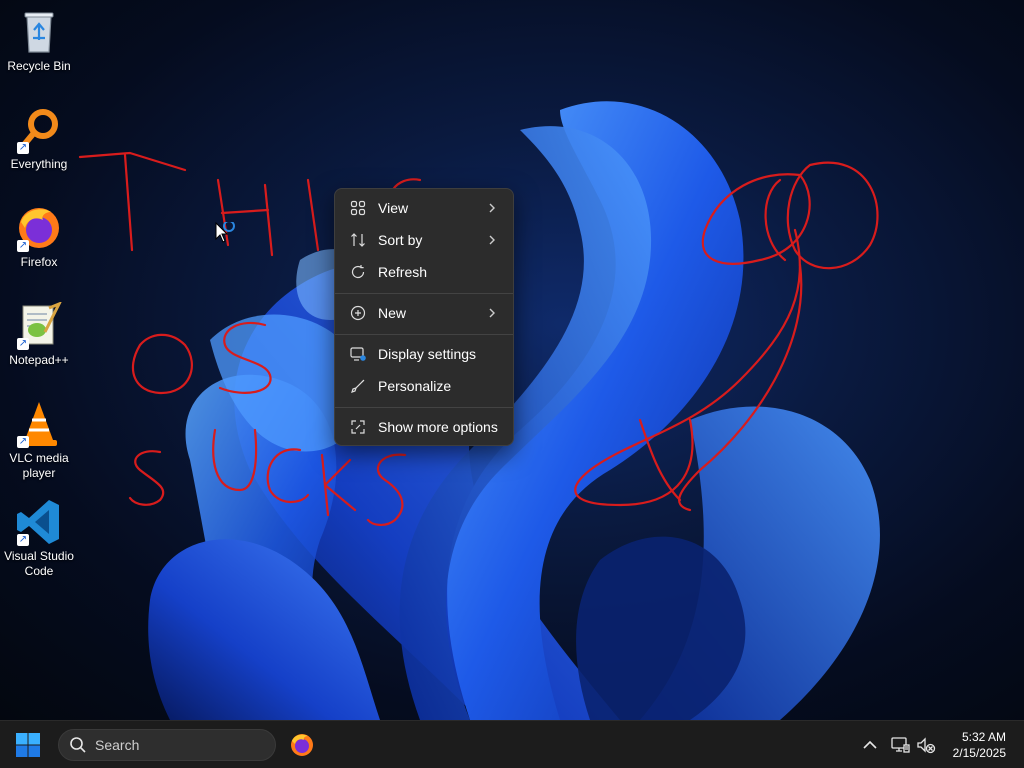 Image resolution: width=1024 pixels, height=768 pixels. Describe the element at coordinates (926, 745) in the screenshot. I see `volume-muted-icon` at that location.